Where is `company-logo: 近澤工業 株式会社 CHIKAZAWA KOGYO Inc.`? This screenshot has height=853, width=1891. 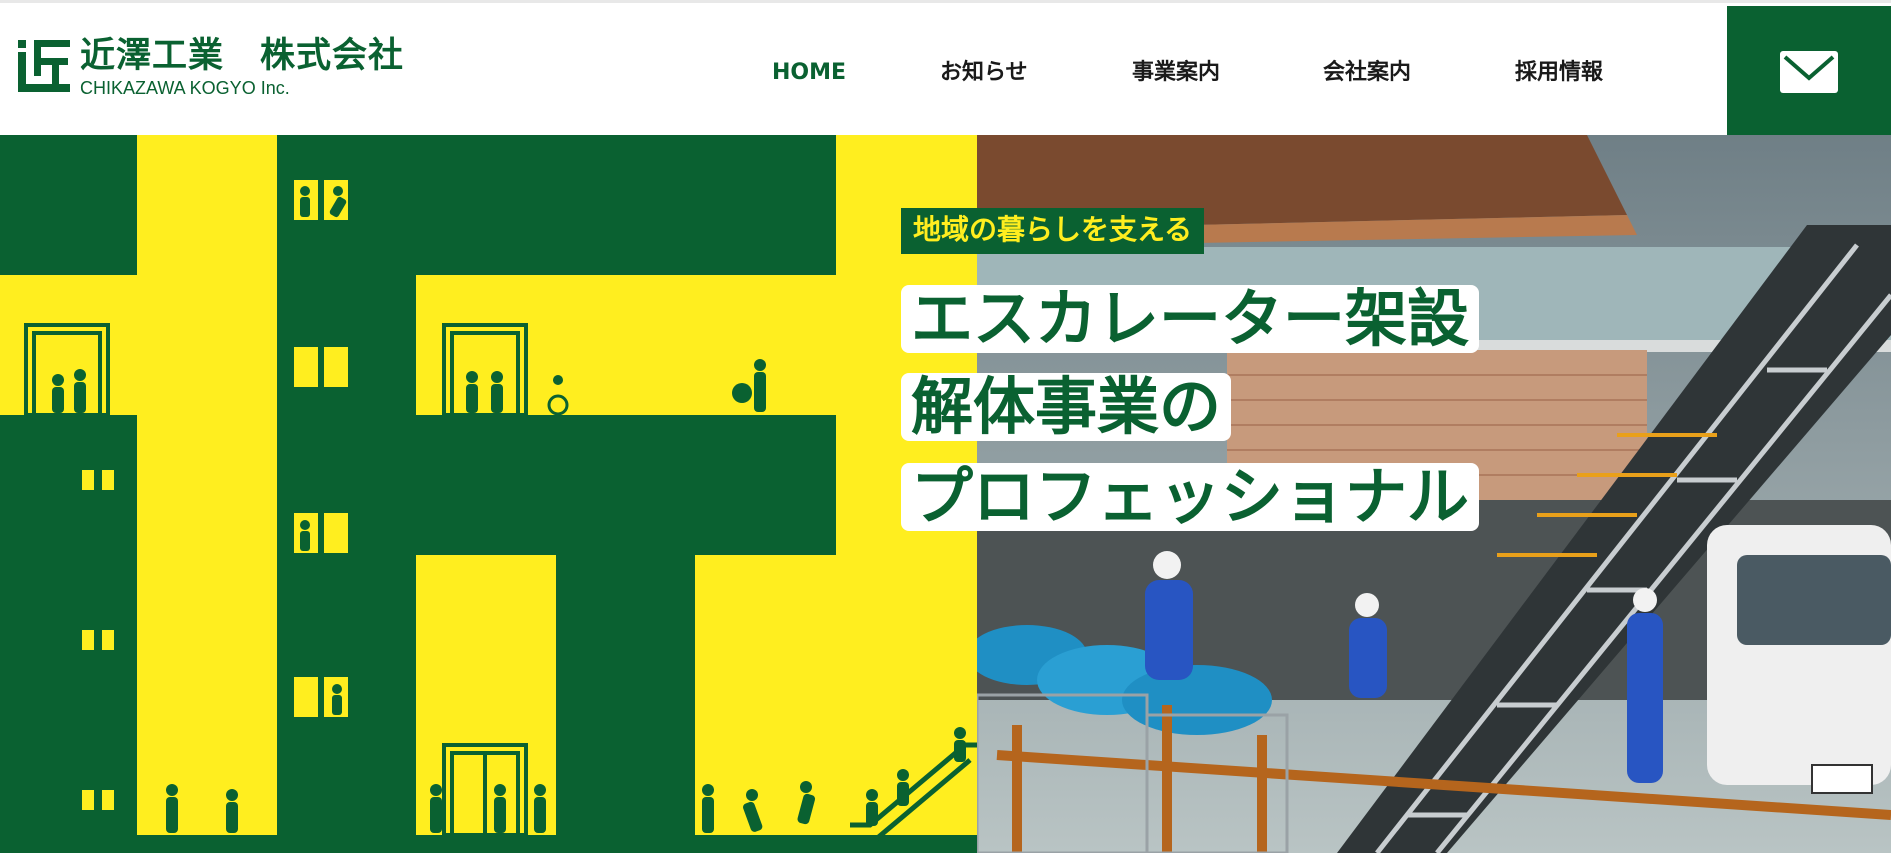 company-logo: 近澤工業 株式会社 CHIKAZAWA KOGYO Inc. is located at coordinates (226, 71).